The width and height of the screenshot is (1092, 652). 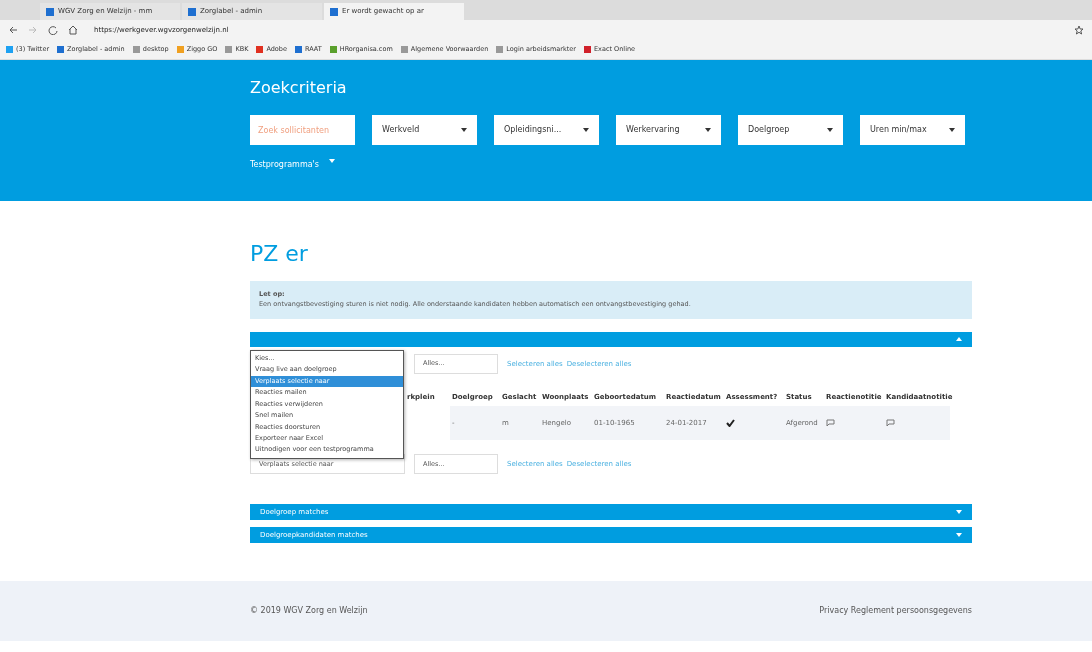 I want to click on search-field: Zoek sollicitanten, so click(x=302, y=130).